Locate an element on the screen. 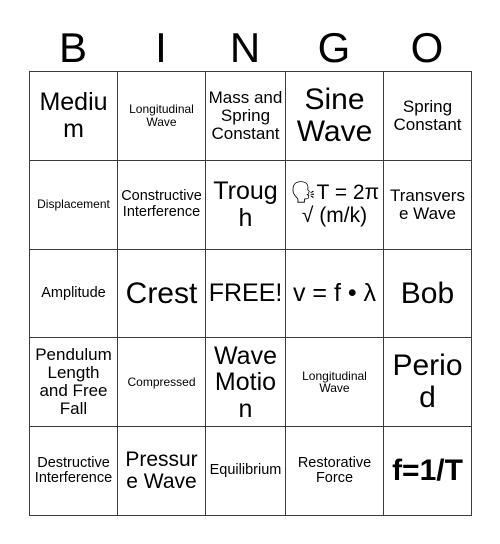 This screenshot has width=500, height=544. bingo-cell-label: Destructive Interference is located at coordinates (73, 470).